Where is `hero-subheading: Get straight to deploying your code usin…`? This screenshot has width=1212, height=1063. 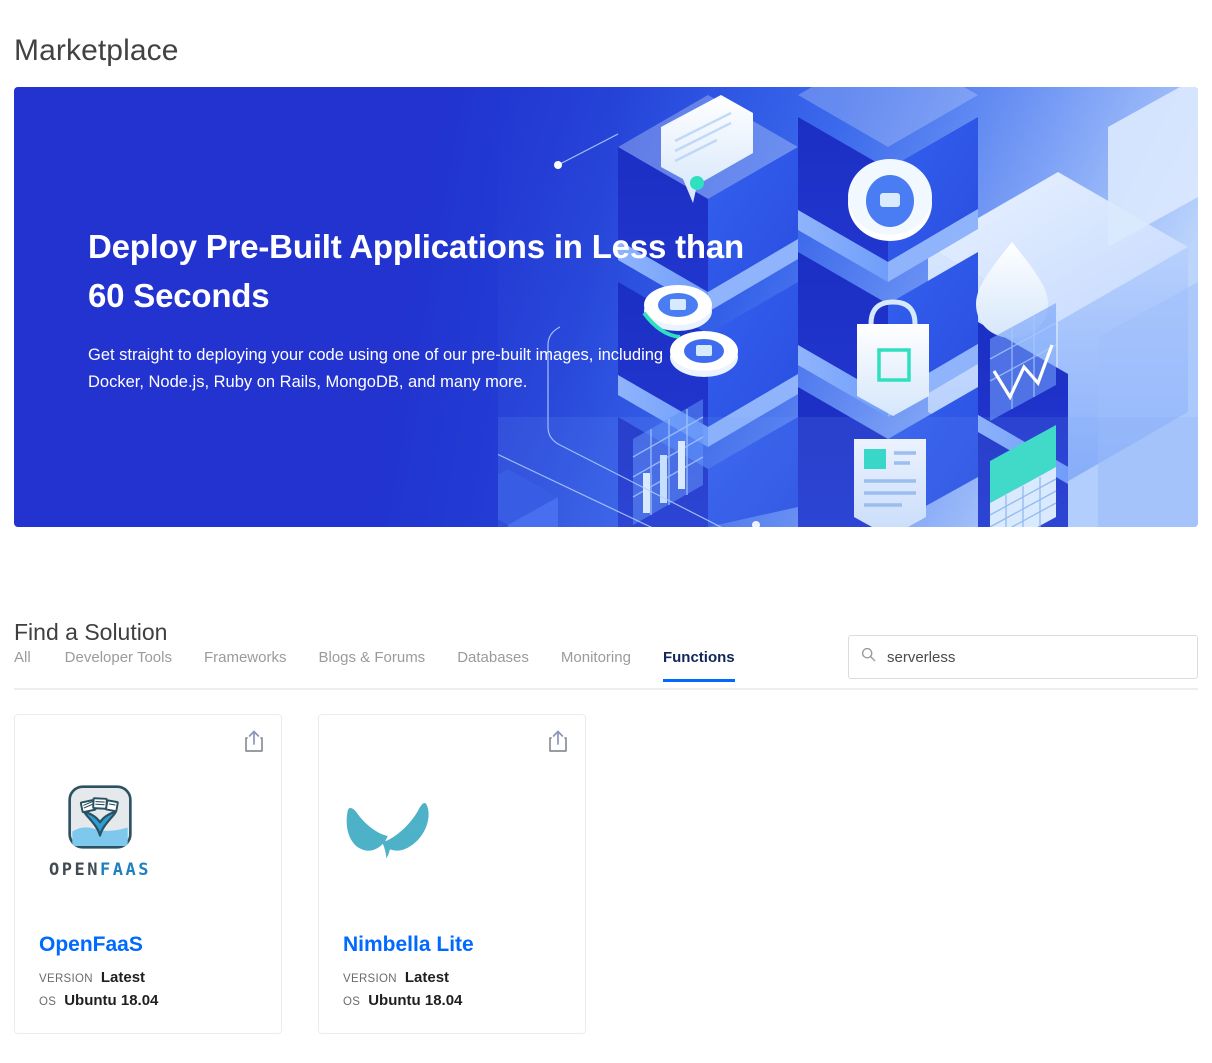
hero-subheading: Get straight to deploying your code usin… is located at coordinates (376, 368).